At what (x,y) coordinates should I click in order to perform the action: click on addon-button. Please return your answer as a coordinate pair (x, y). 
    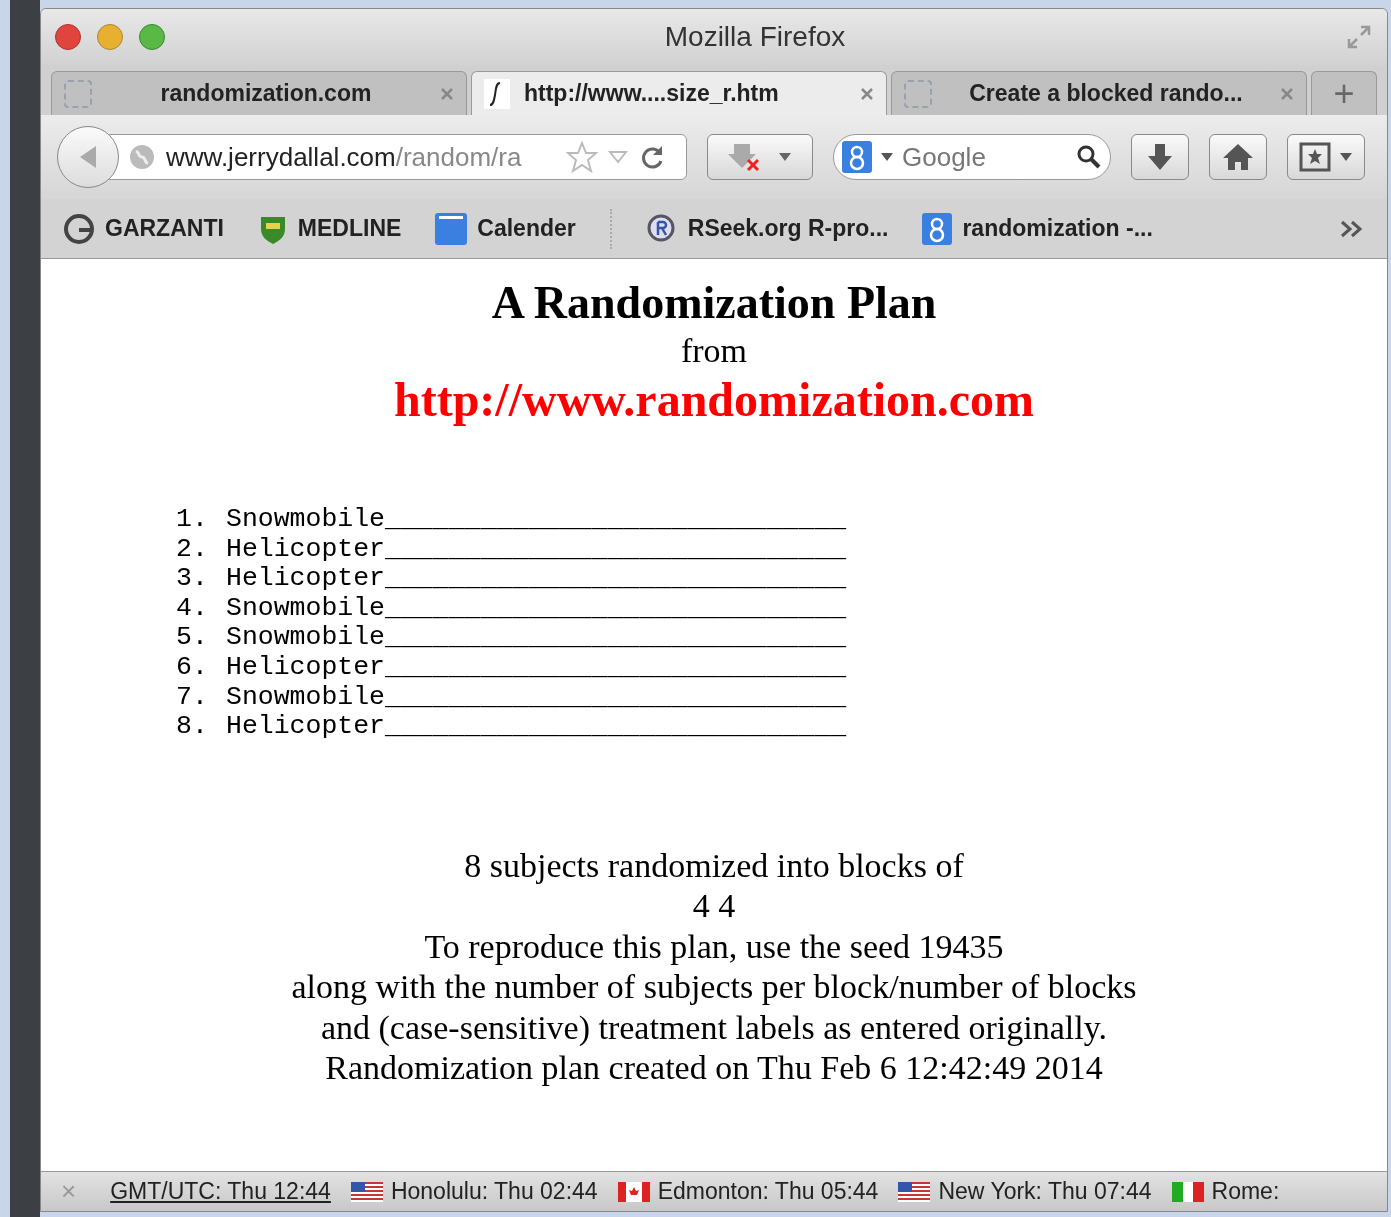
    Looking at the image, I should click on (760, 157).